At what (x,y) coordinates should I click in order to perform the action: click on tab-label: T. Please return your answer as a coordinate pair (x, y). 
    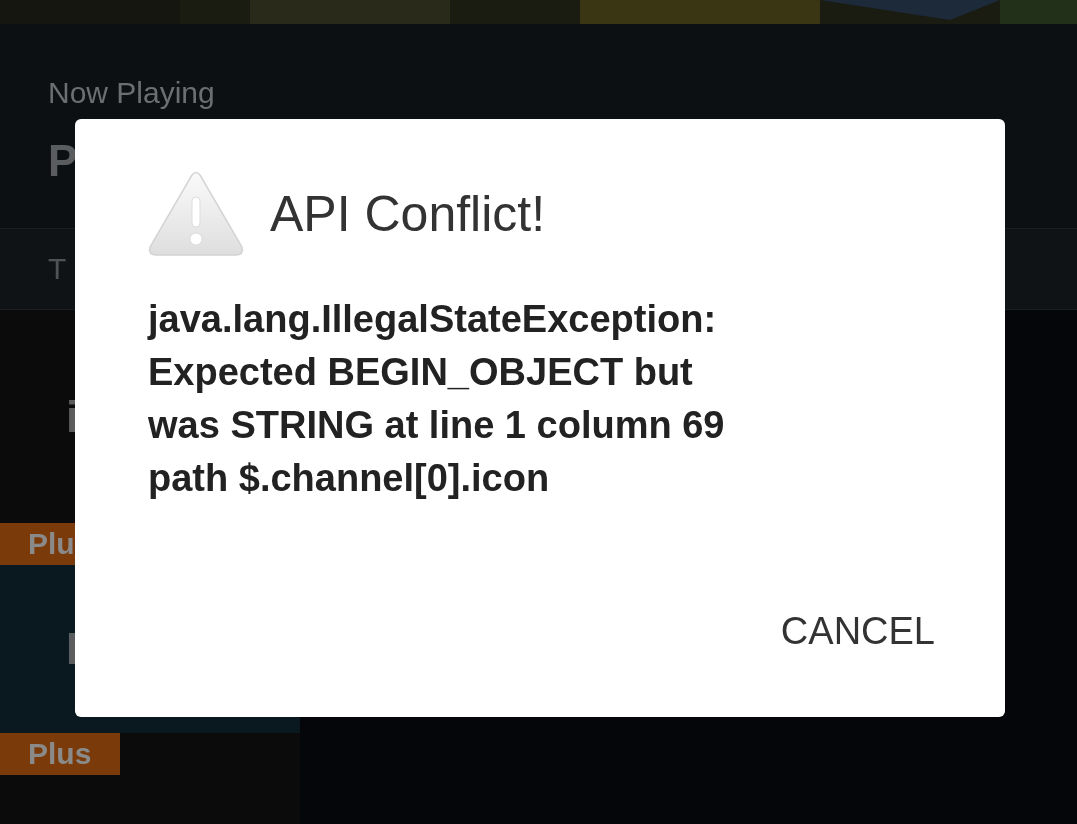
    Looking at the image, I should click on (57, 269).